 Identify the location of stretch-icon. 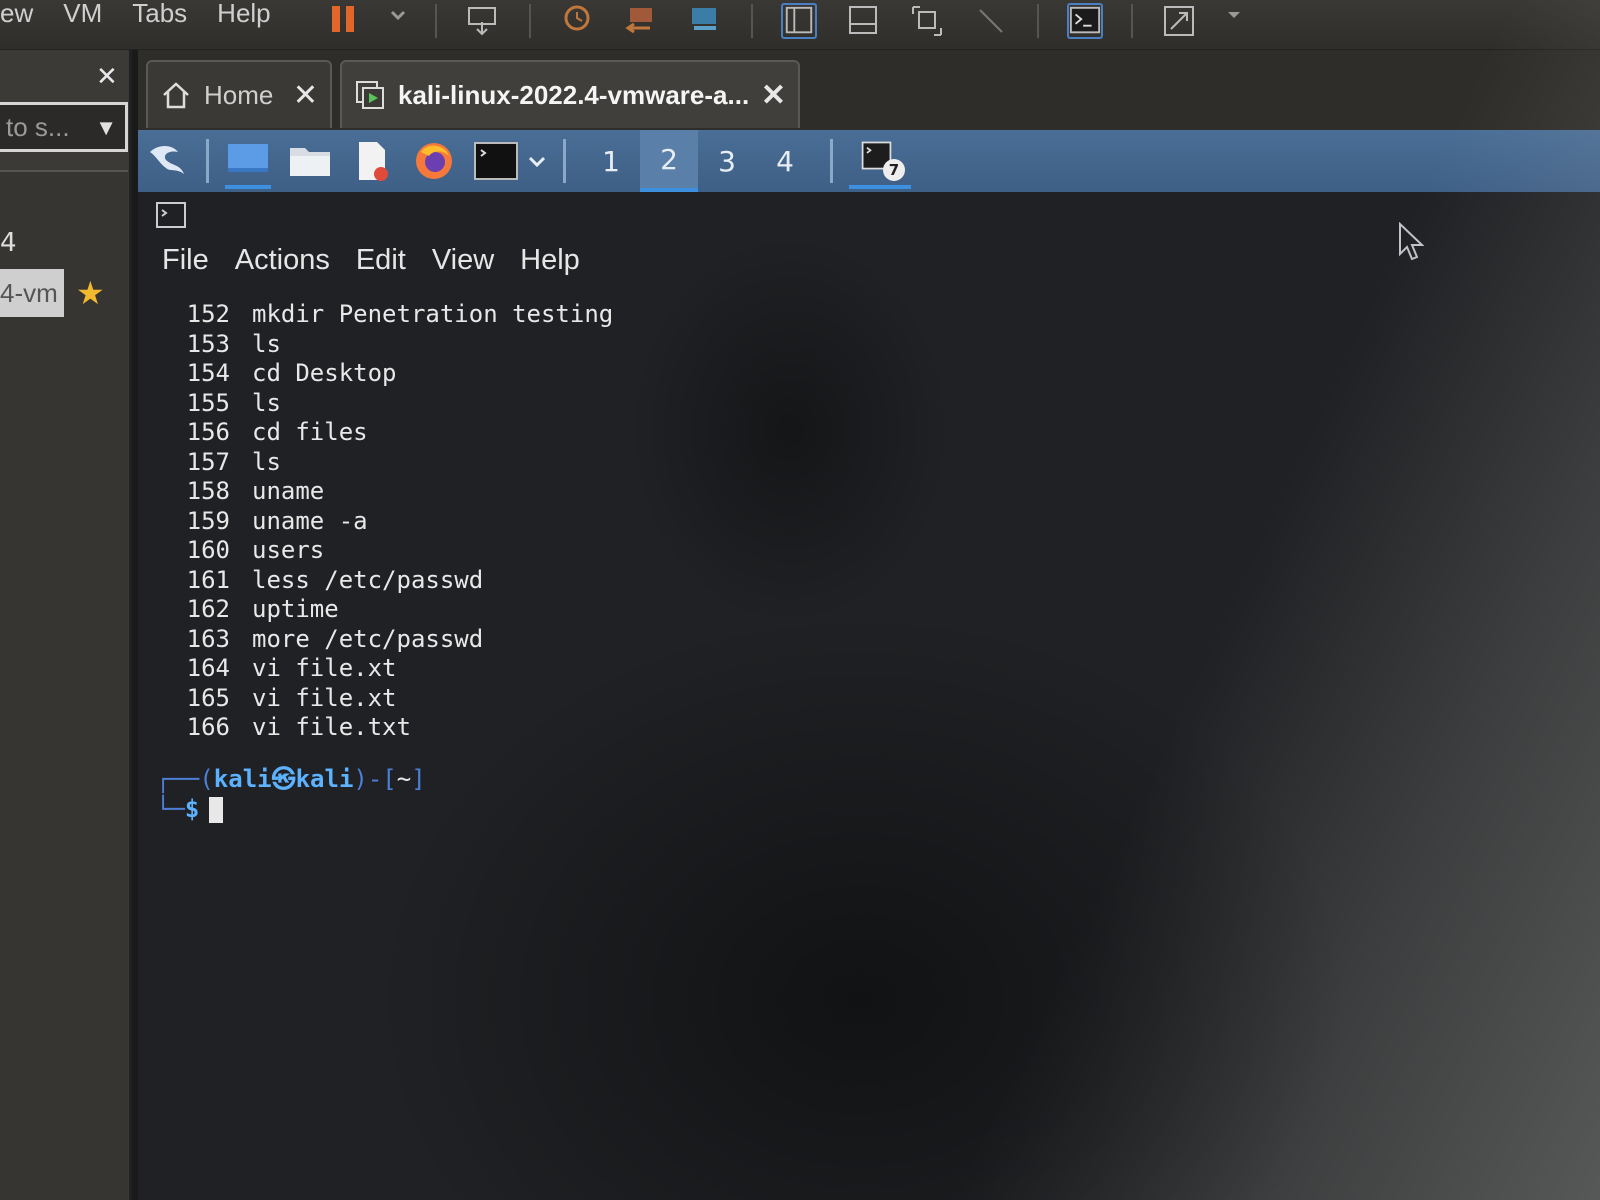
(1179, 21).